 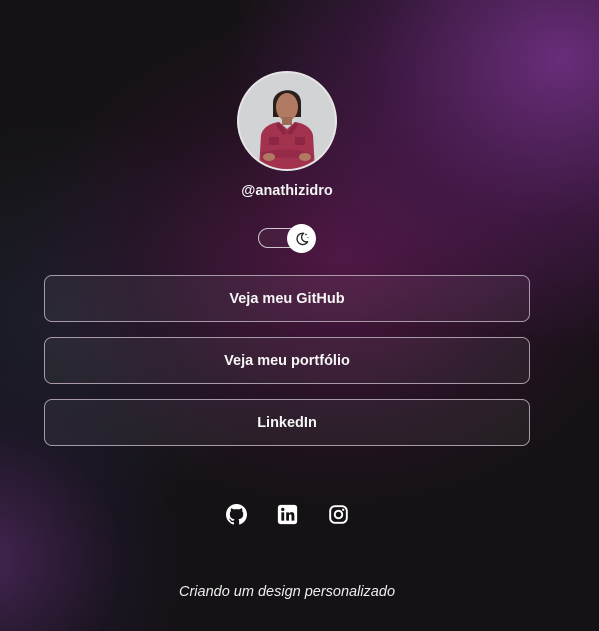 I want to click on portfolio-link-button: Veja meu portfólio, so click(x=287, y=360).